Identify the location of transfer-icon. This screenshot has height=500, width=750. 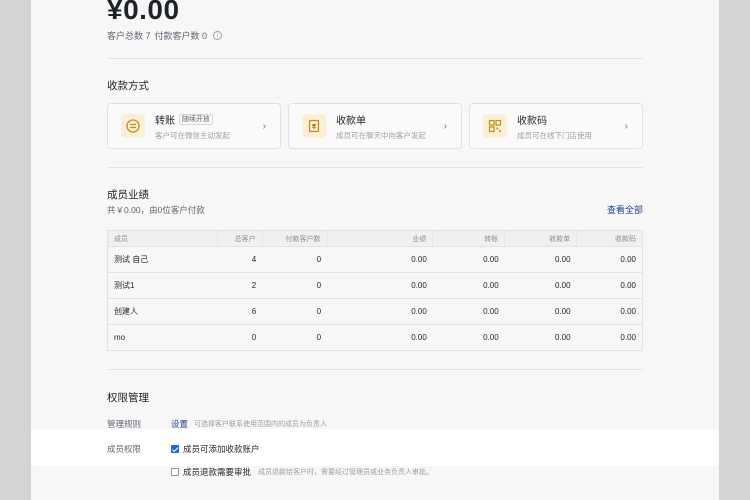
(133, 126).